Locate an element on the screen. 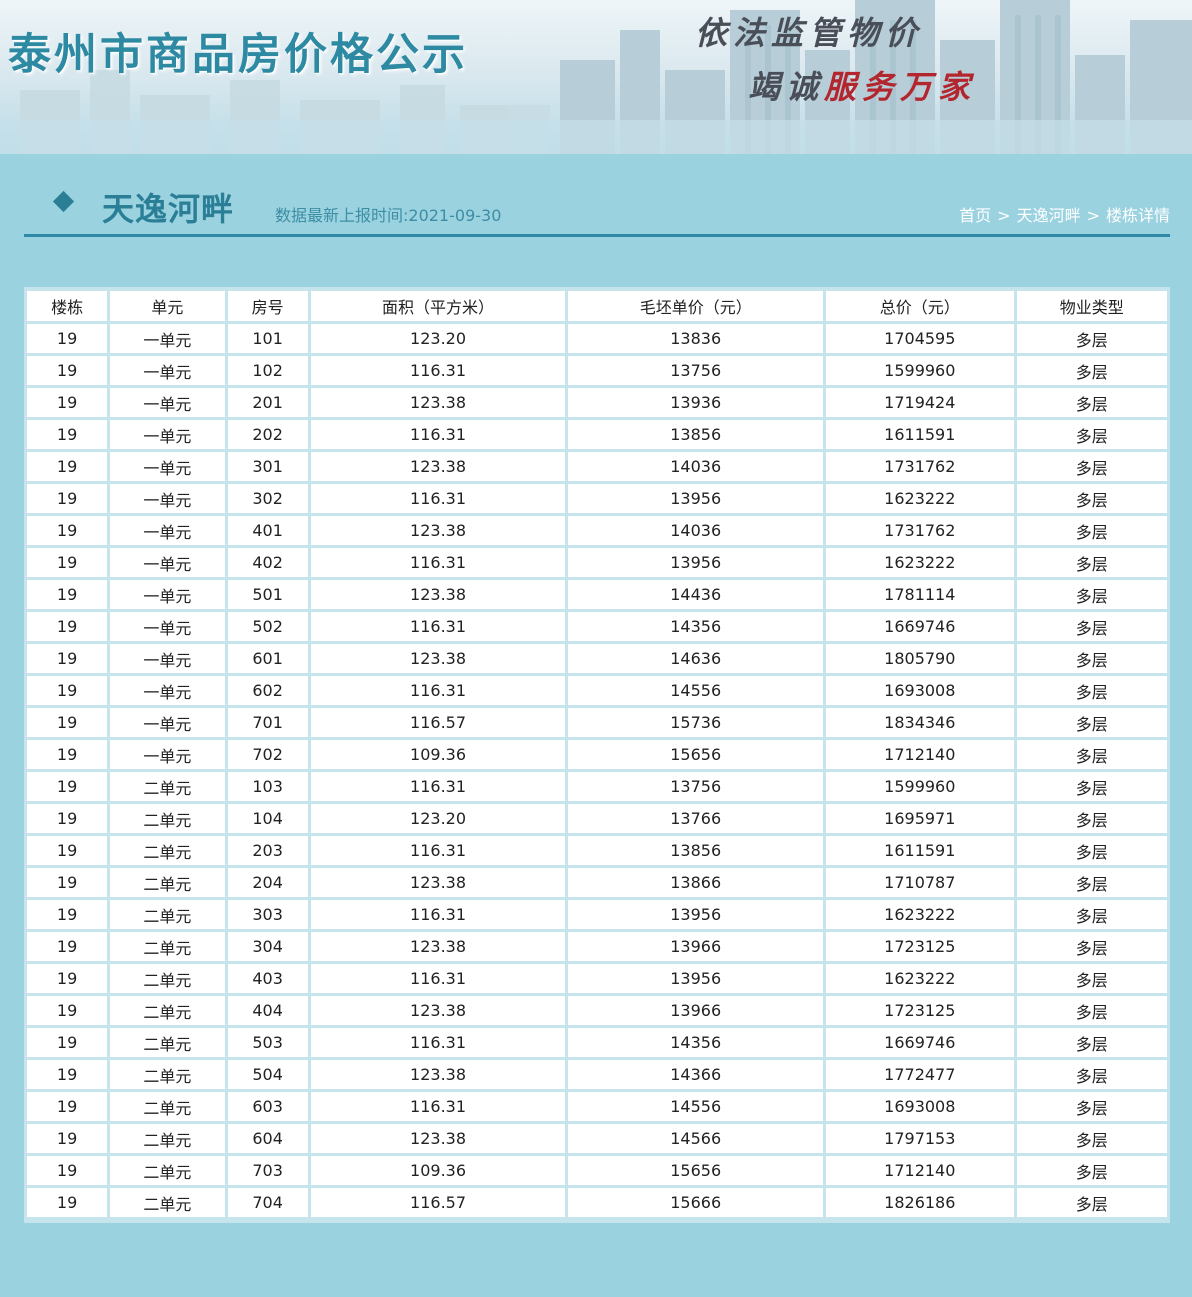  column-unit-price-cell: 13956 is located at coordinates (696, 562).